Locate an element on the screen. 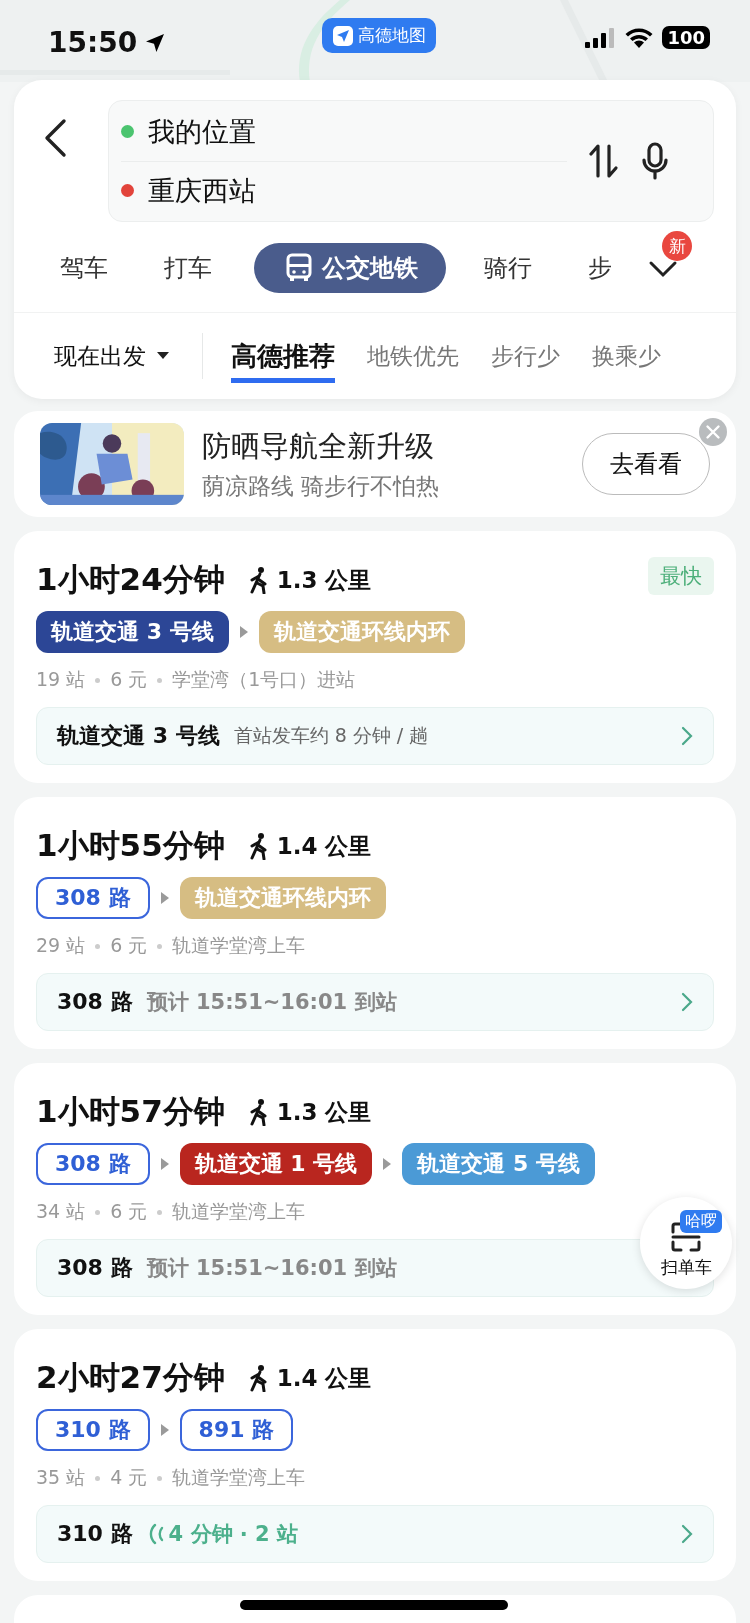  departure-note: 4 分钟 · 2 站 is located at coordinates (233, 1534).